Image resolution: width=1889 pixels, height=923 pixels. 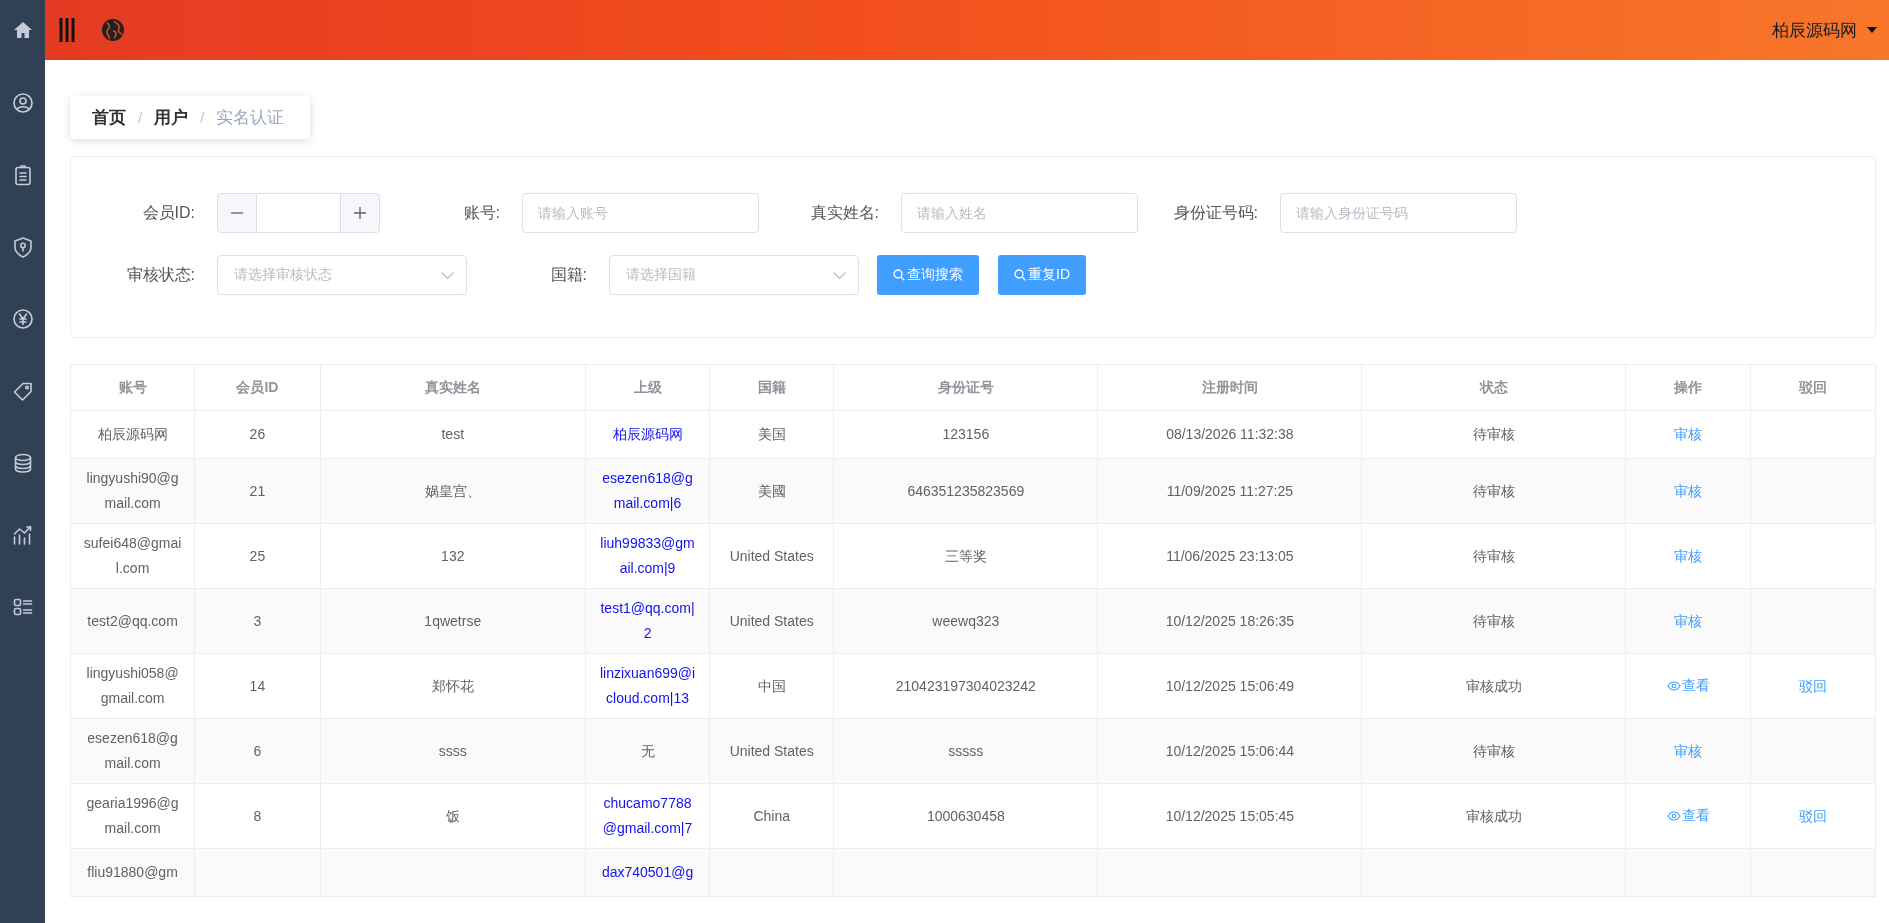 What do you see at coordinates (257, 491) in the screenshot?
I see `table-cell: 21` at bounding box center [257, 491].